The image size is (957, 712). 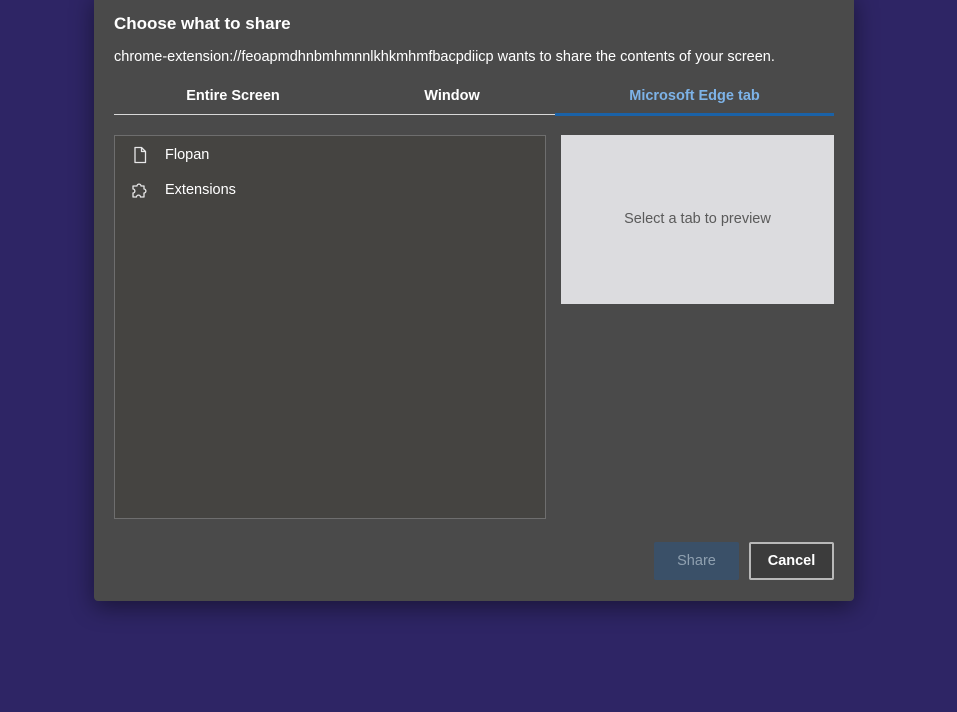 I want to click on cancel-button: Cancel, so click(x=791, y=561).